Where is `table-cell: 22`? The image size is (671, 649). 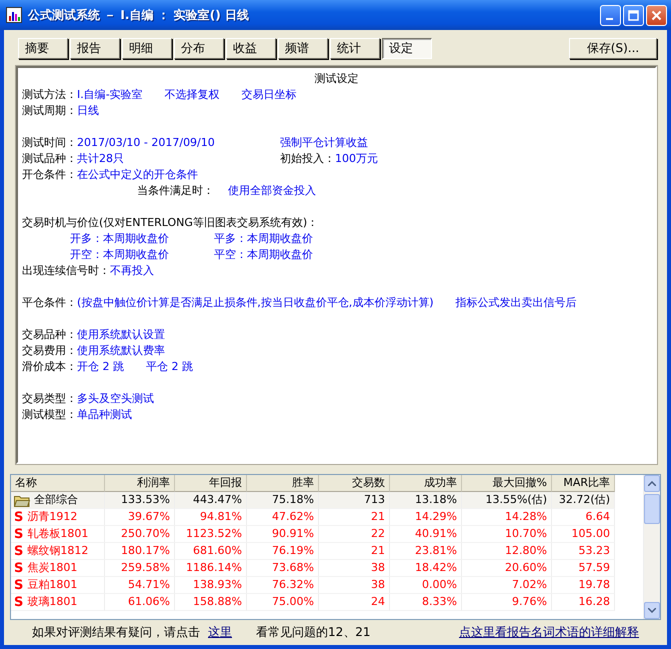 table-cell: 22 is located at coordinates (354, 534).